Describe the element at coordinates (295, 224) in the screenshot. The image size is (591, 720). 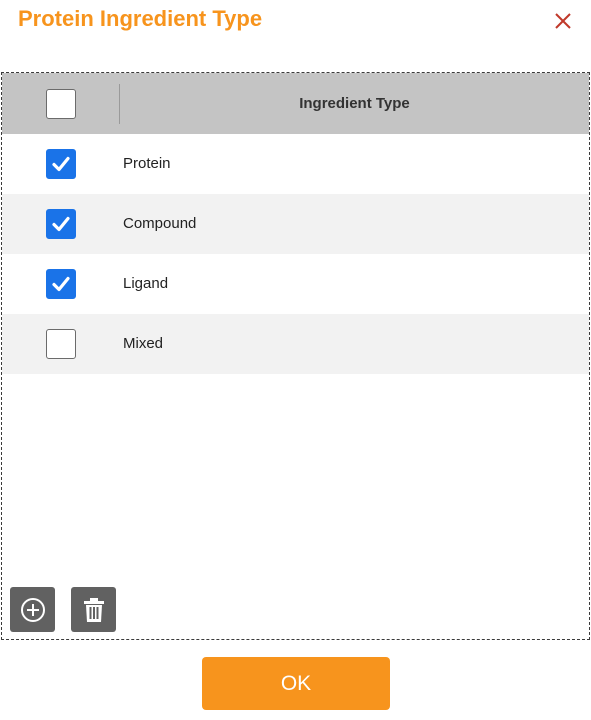
I see `table-row: Compound` at that location.